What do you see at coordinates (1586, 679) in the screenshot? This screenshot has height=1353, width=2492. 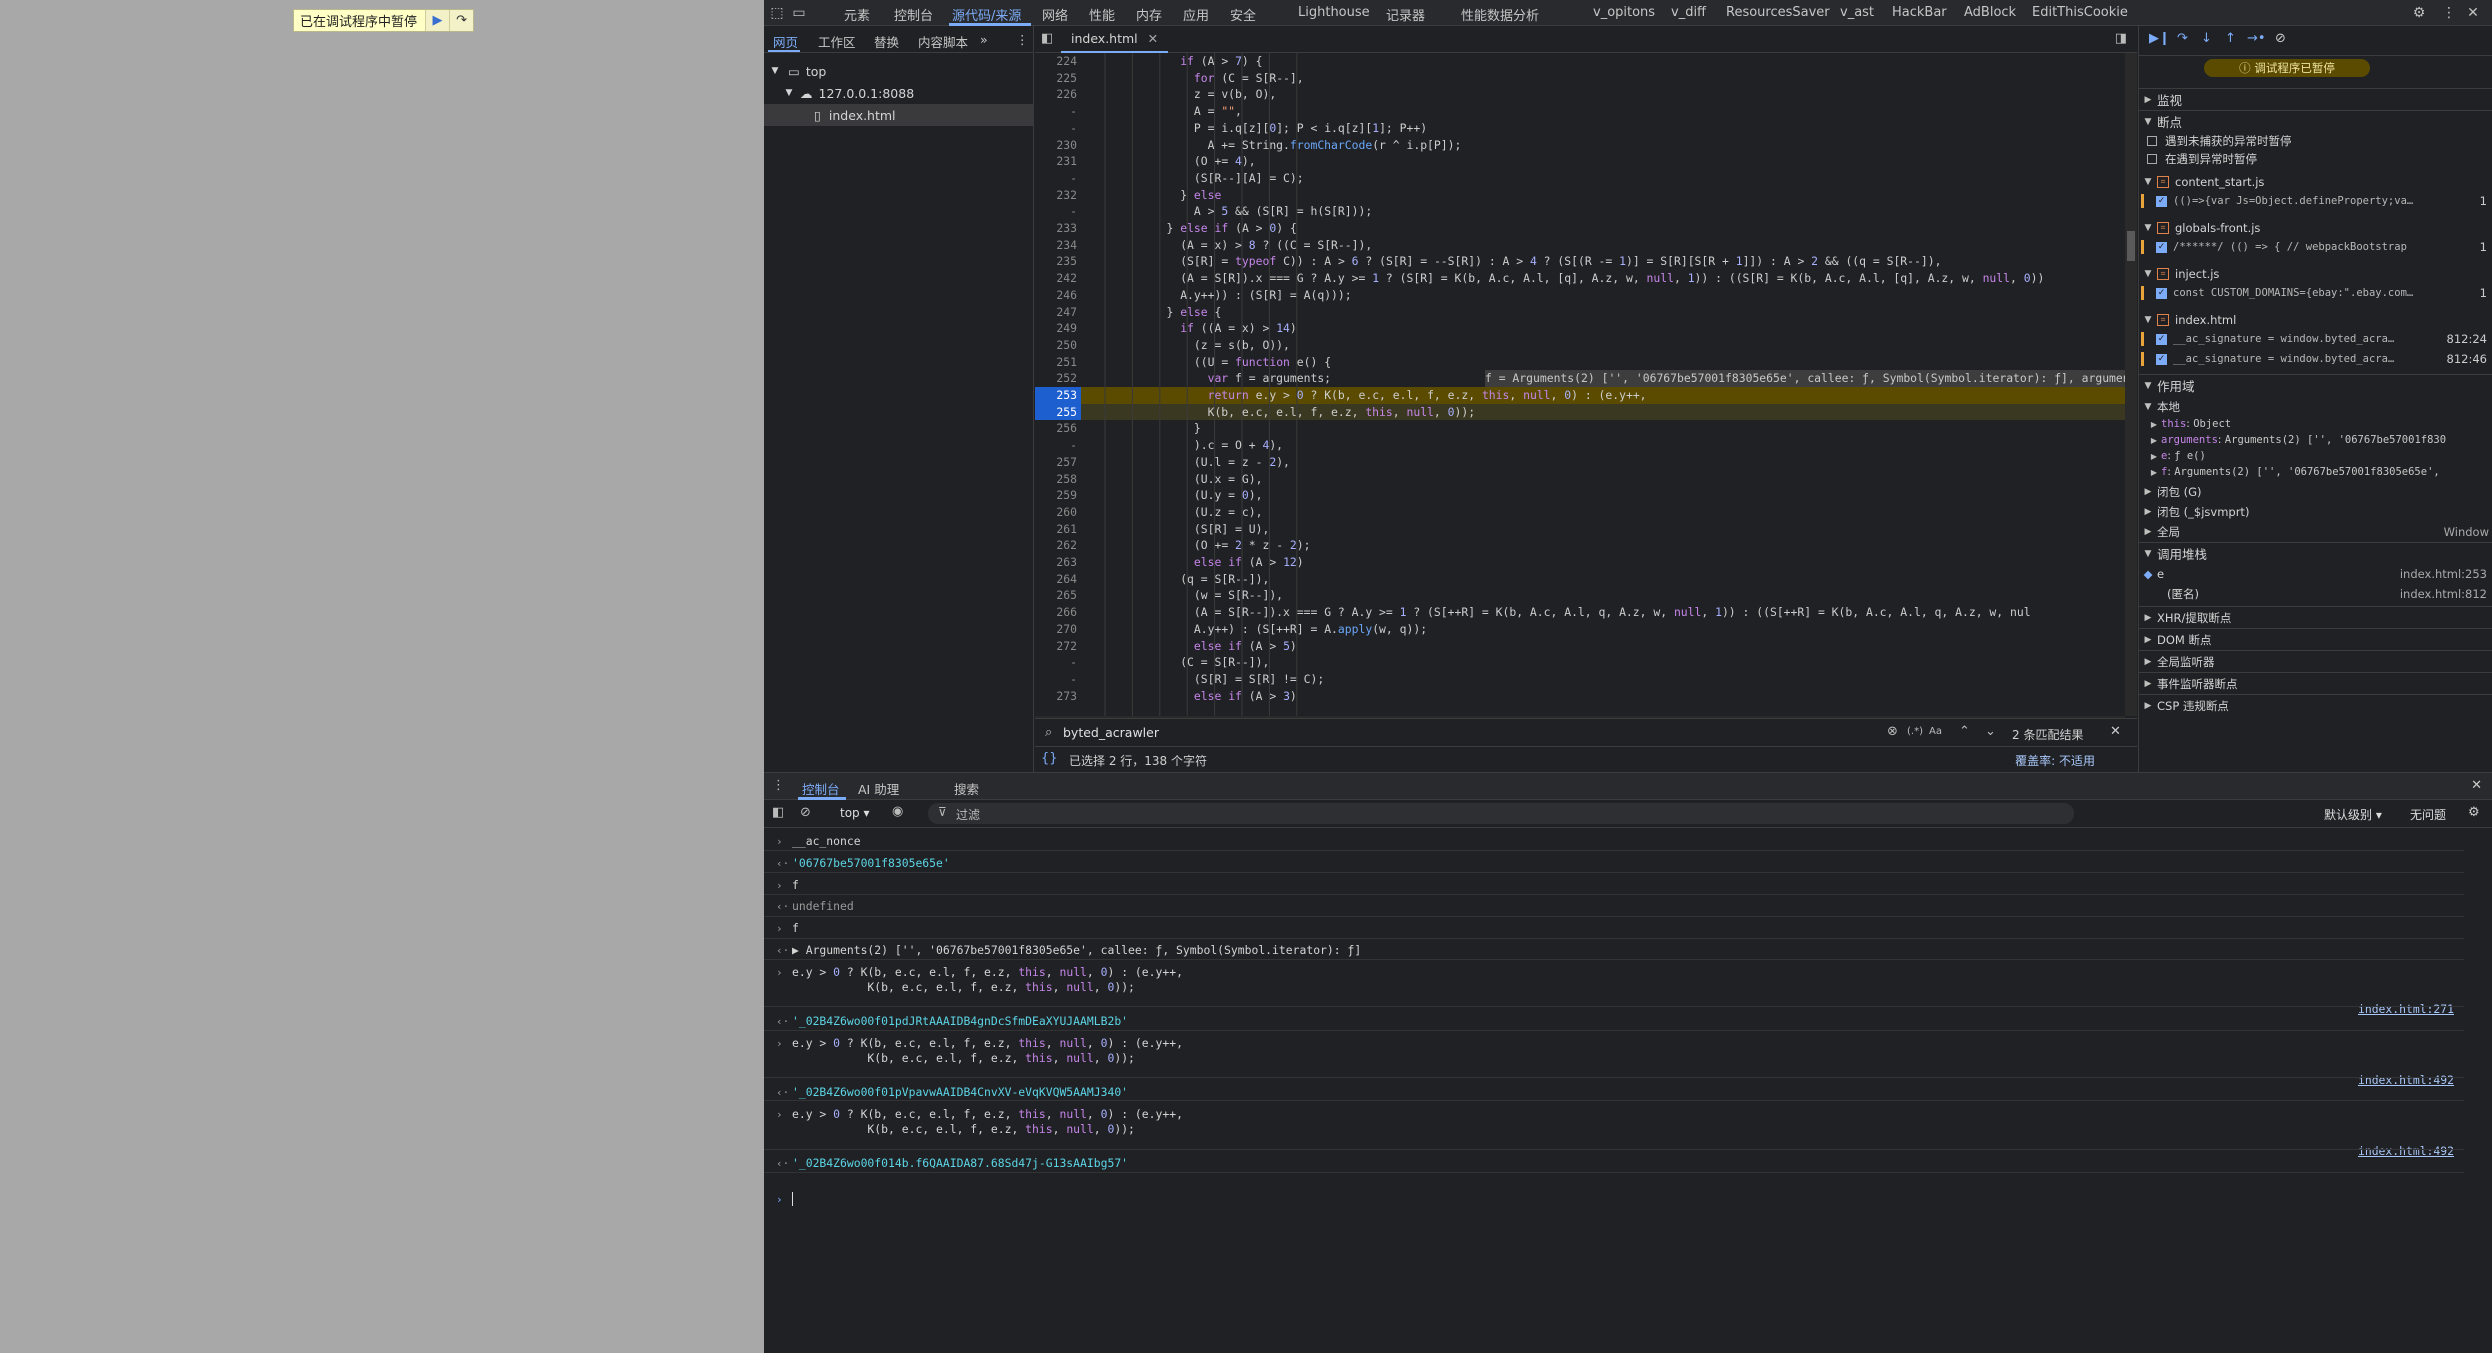 I see `code-line: - (S[R] = S[R] != C);` at bounding box center [1586, 679].